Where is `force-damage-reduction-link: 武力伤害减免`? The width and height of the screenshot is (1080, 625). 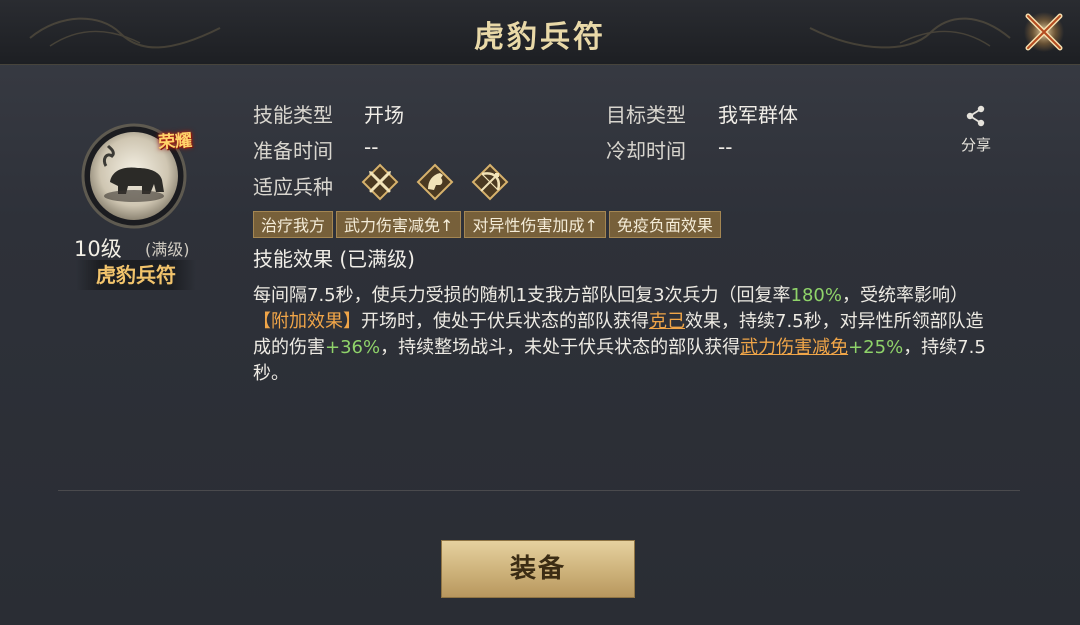
force-damage-reduction-link: 武力伤害减免 is located at coordinates (794, 347).